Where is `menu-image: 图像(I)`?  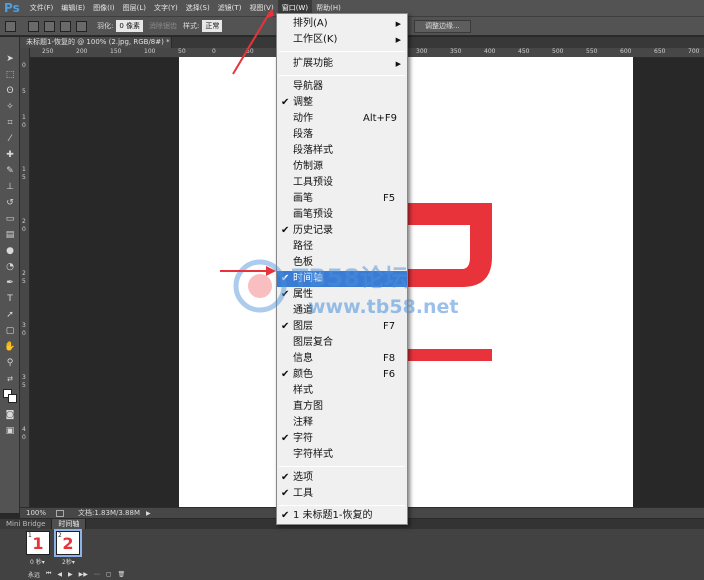
menu-image: 图像(I) is located at coordinates (104, 8).